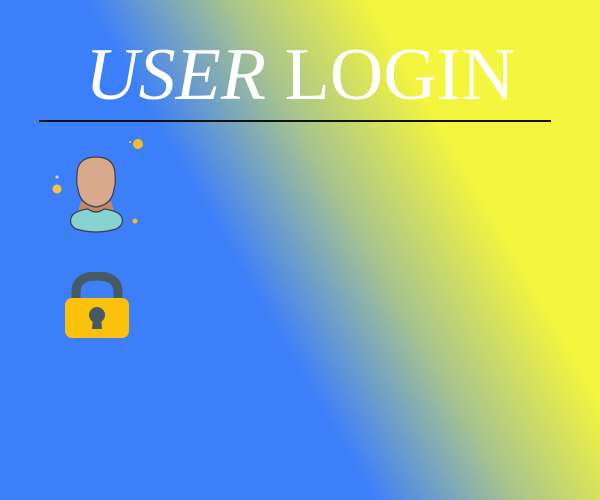 The width and height of the screenshot is (600, 500). What do you see at coordinates (97, 305) in the screenshot?
I see `padlock-icon` at bounding box center [97, 305].